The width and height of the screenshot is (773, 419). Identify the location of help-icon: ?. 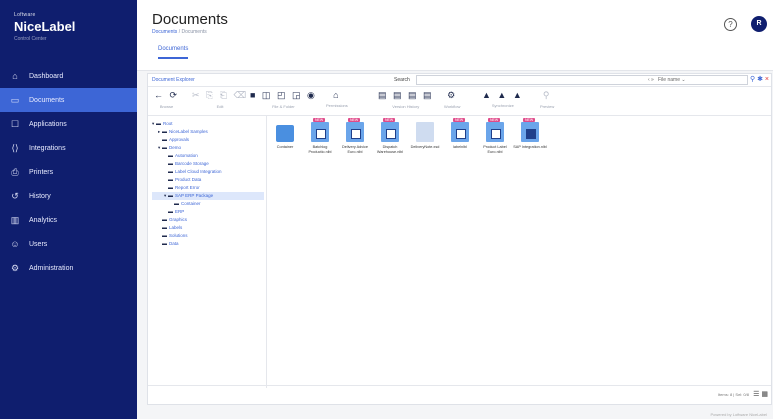
(730, 24).